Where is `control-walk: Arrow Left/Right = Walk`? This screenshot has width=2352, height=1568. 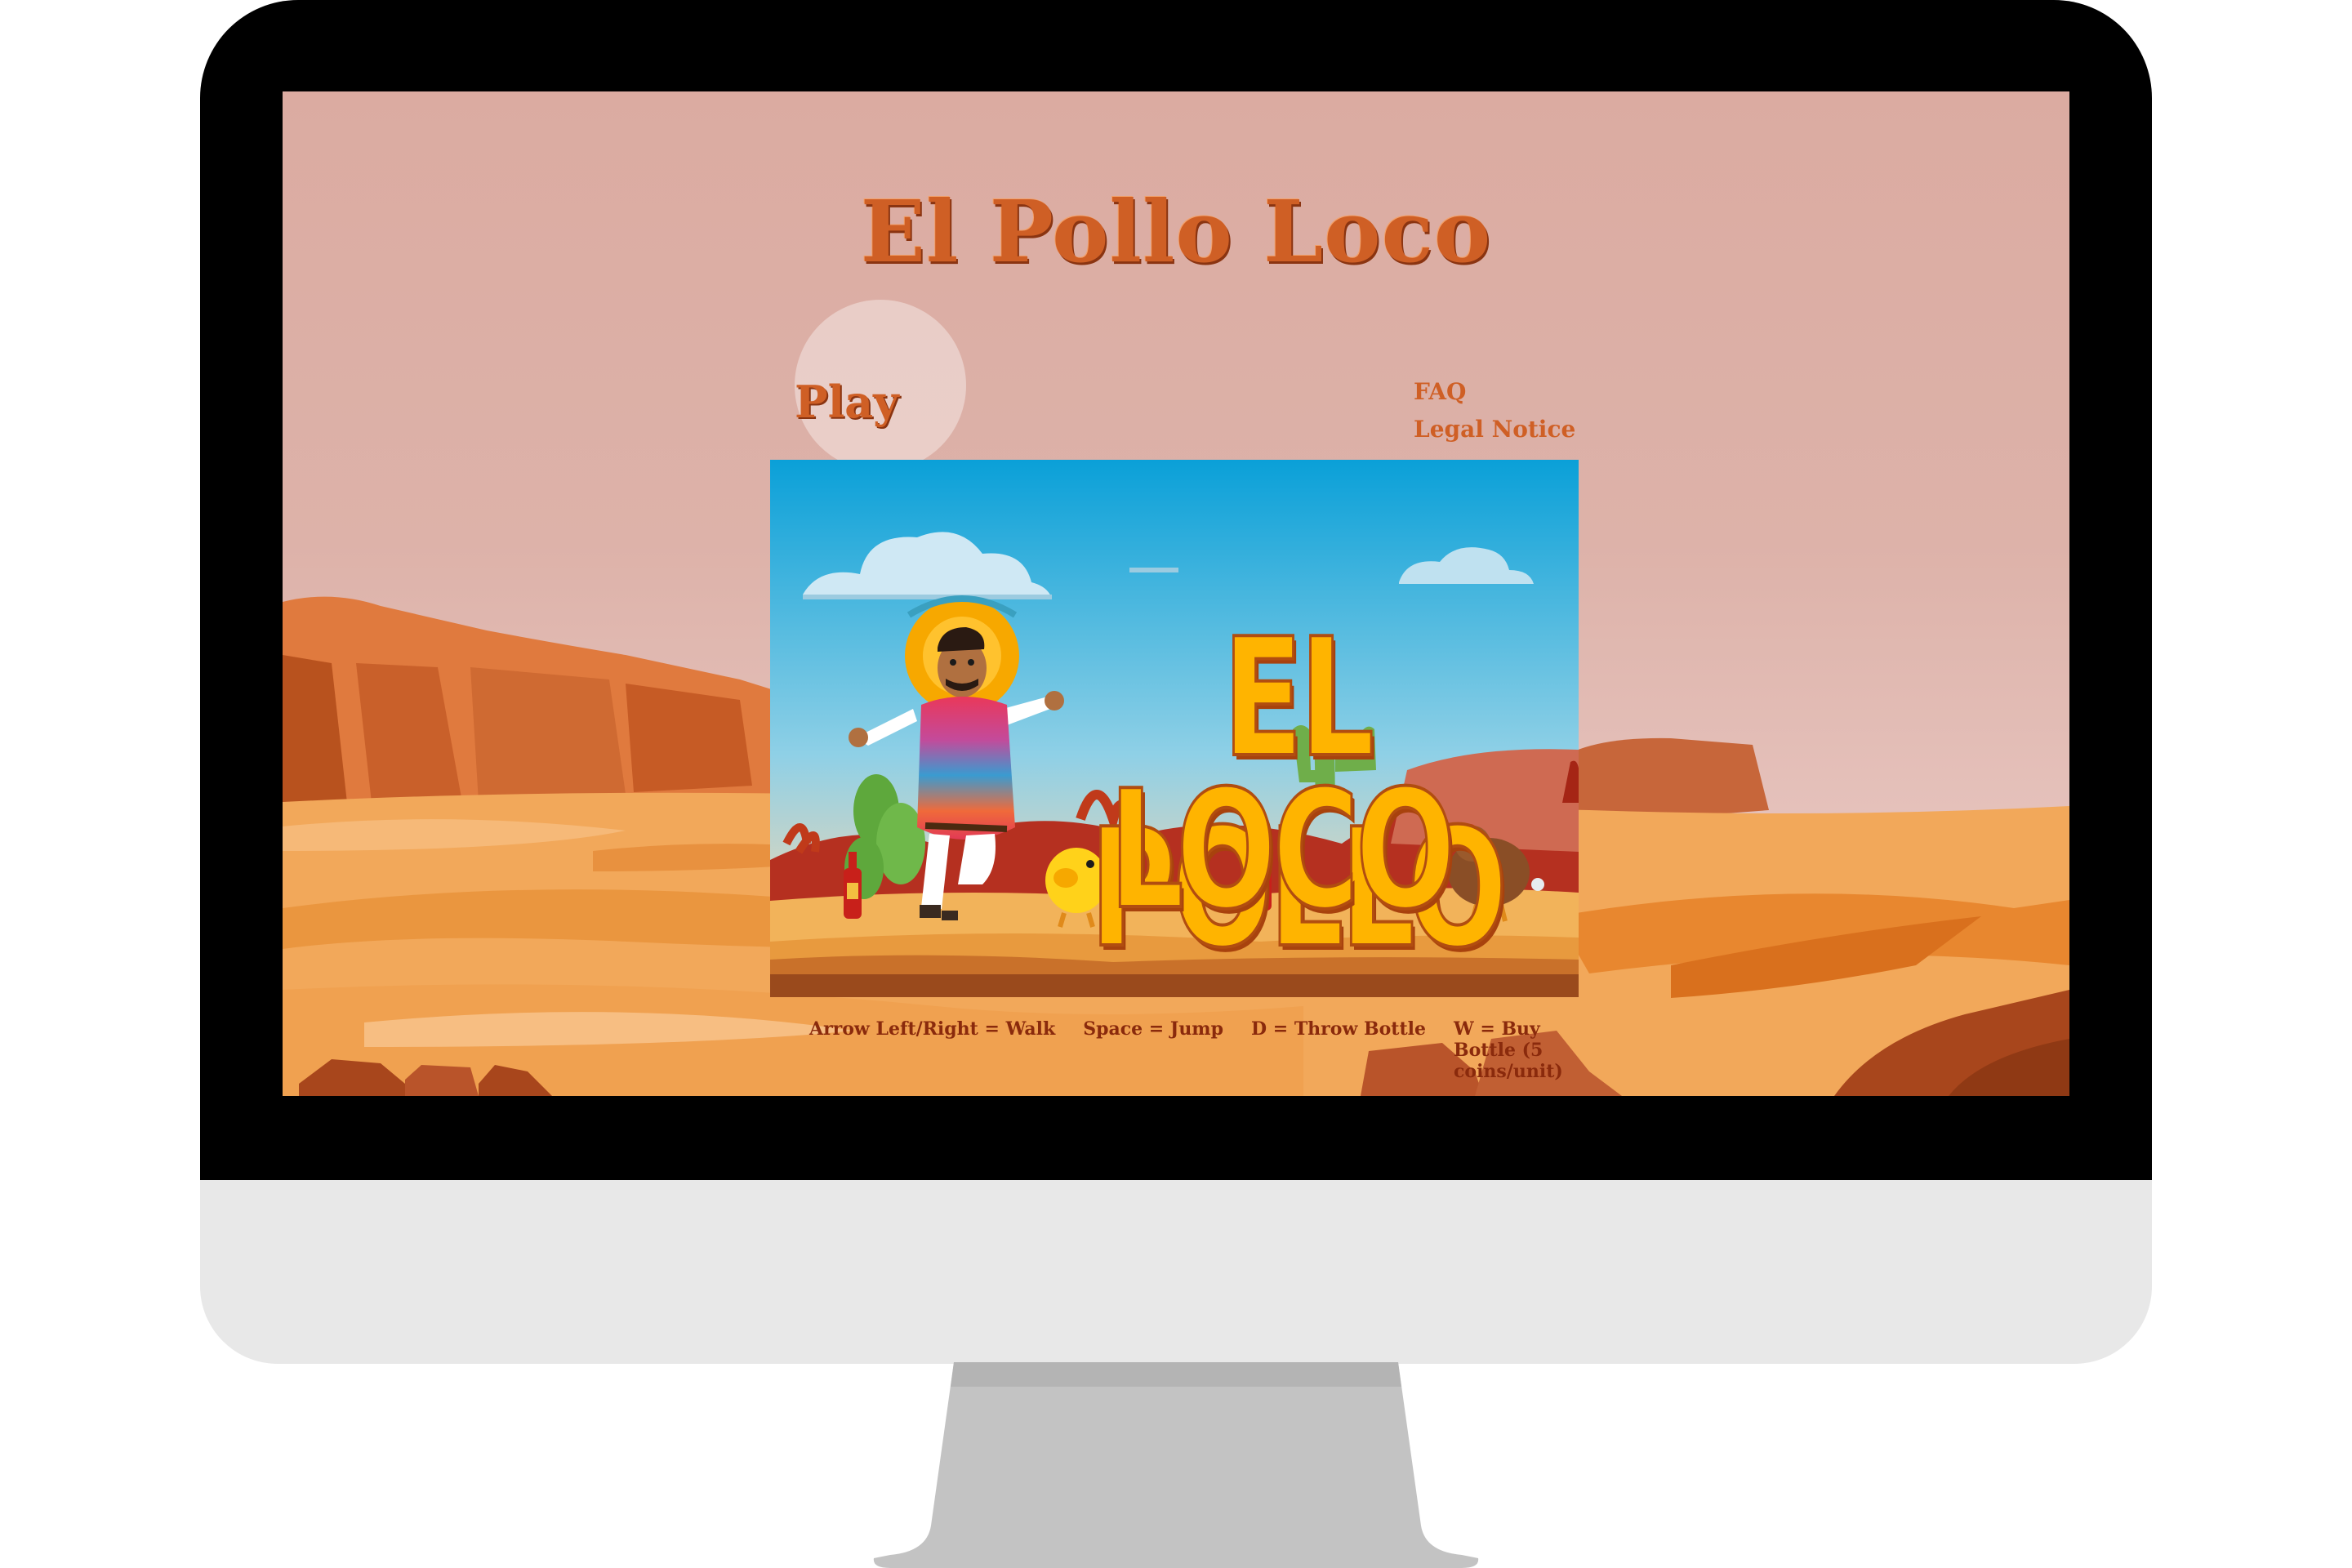 control-walk: Arrow Left/Right = Walk is located at coordinates (932, 1029).